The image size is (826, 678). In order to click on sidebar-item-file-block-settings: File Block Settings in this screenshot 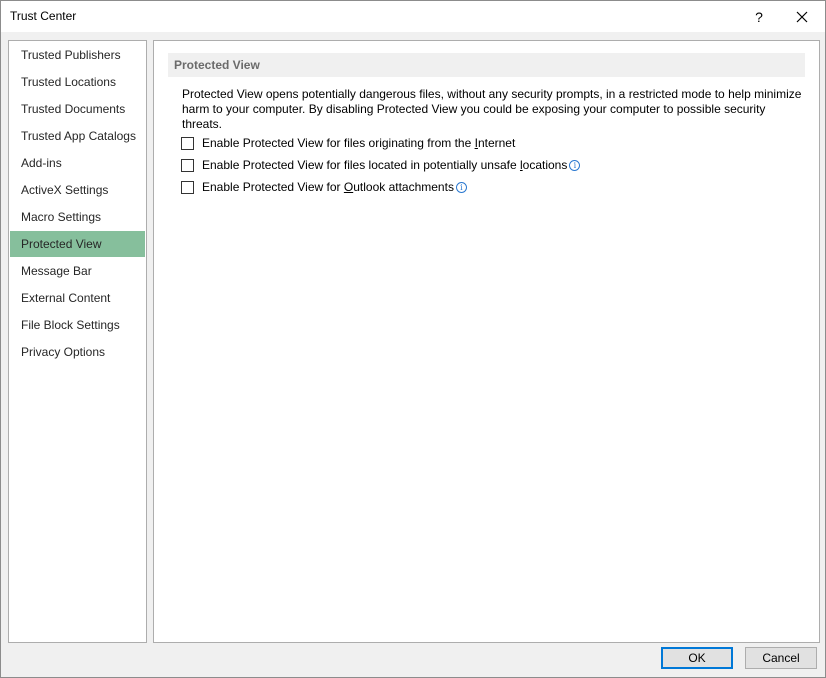, I will do `click(77, 325)`.